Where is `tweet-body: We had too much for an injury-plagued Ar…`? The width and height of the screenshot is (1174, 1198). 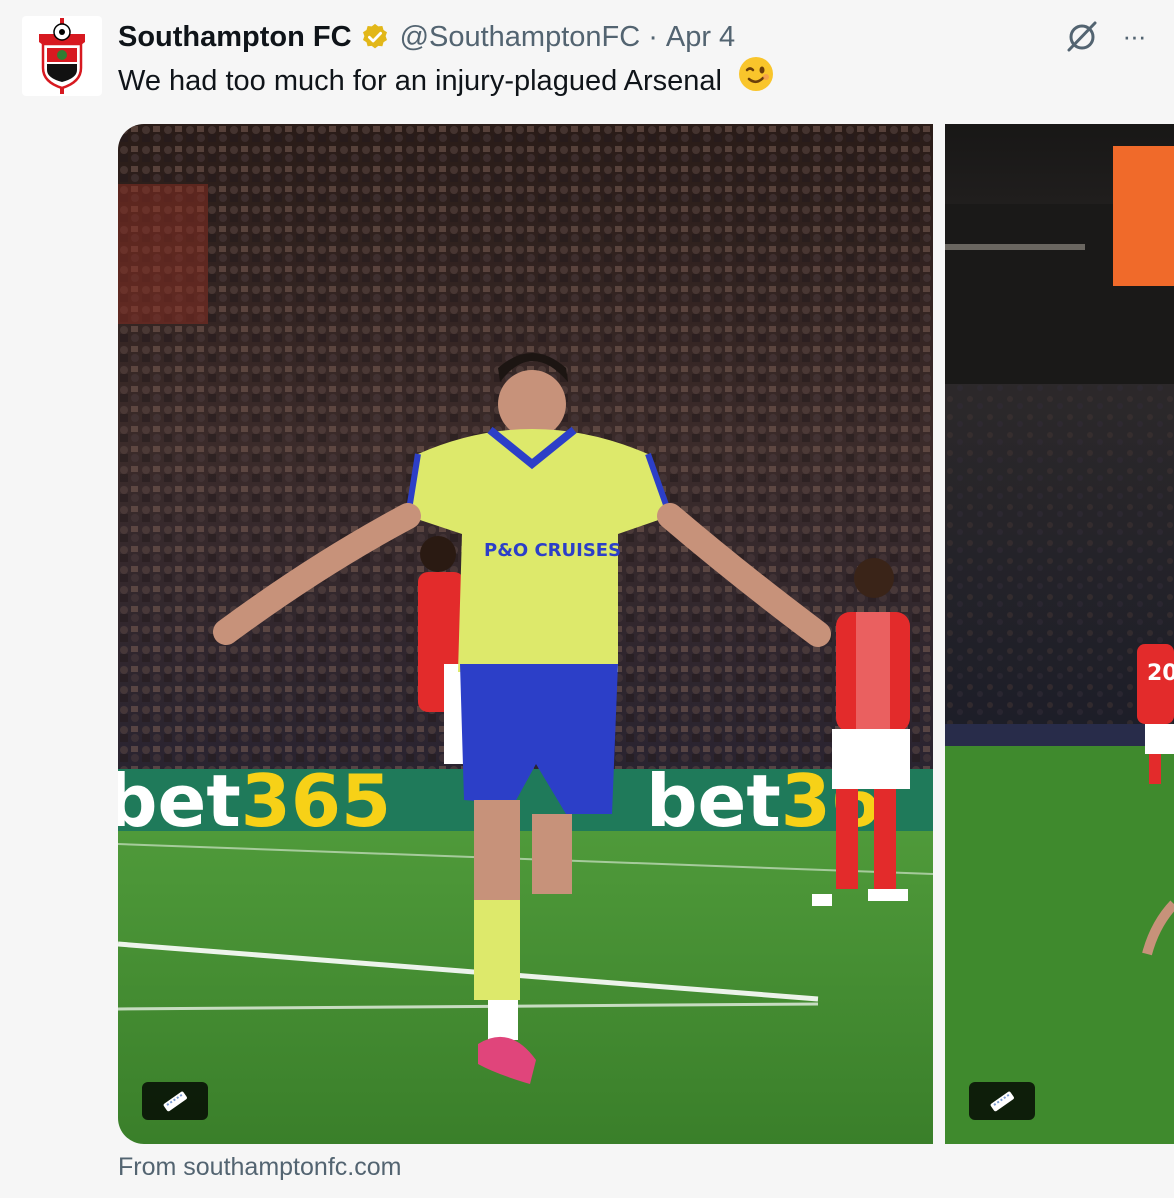
tweet-body: We had too much for an injury-plagued Ar… is located at coordinates (420, 81).